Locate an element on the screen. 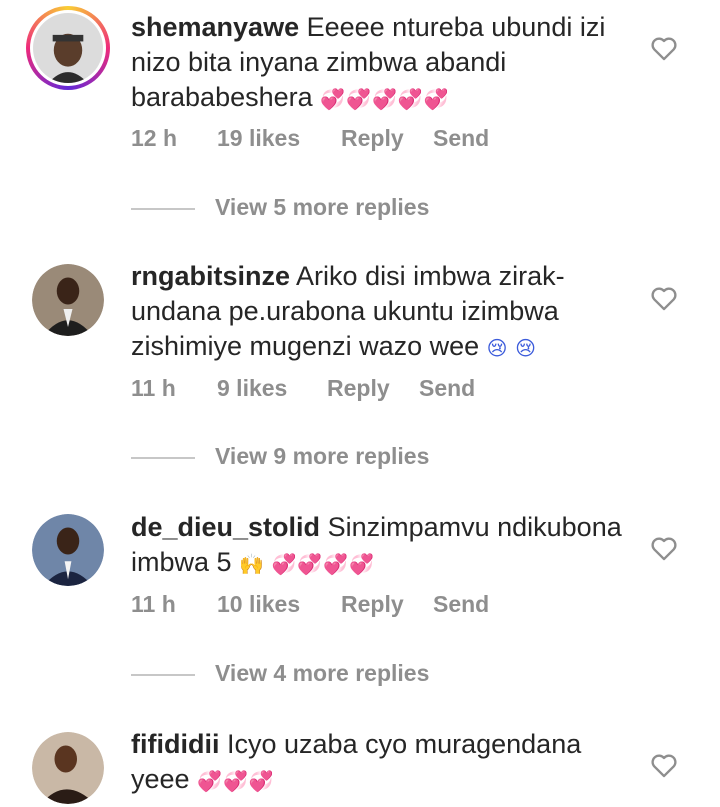  comment-username: rngabitsinze is located at coordinates (210, 276).